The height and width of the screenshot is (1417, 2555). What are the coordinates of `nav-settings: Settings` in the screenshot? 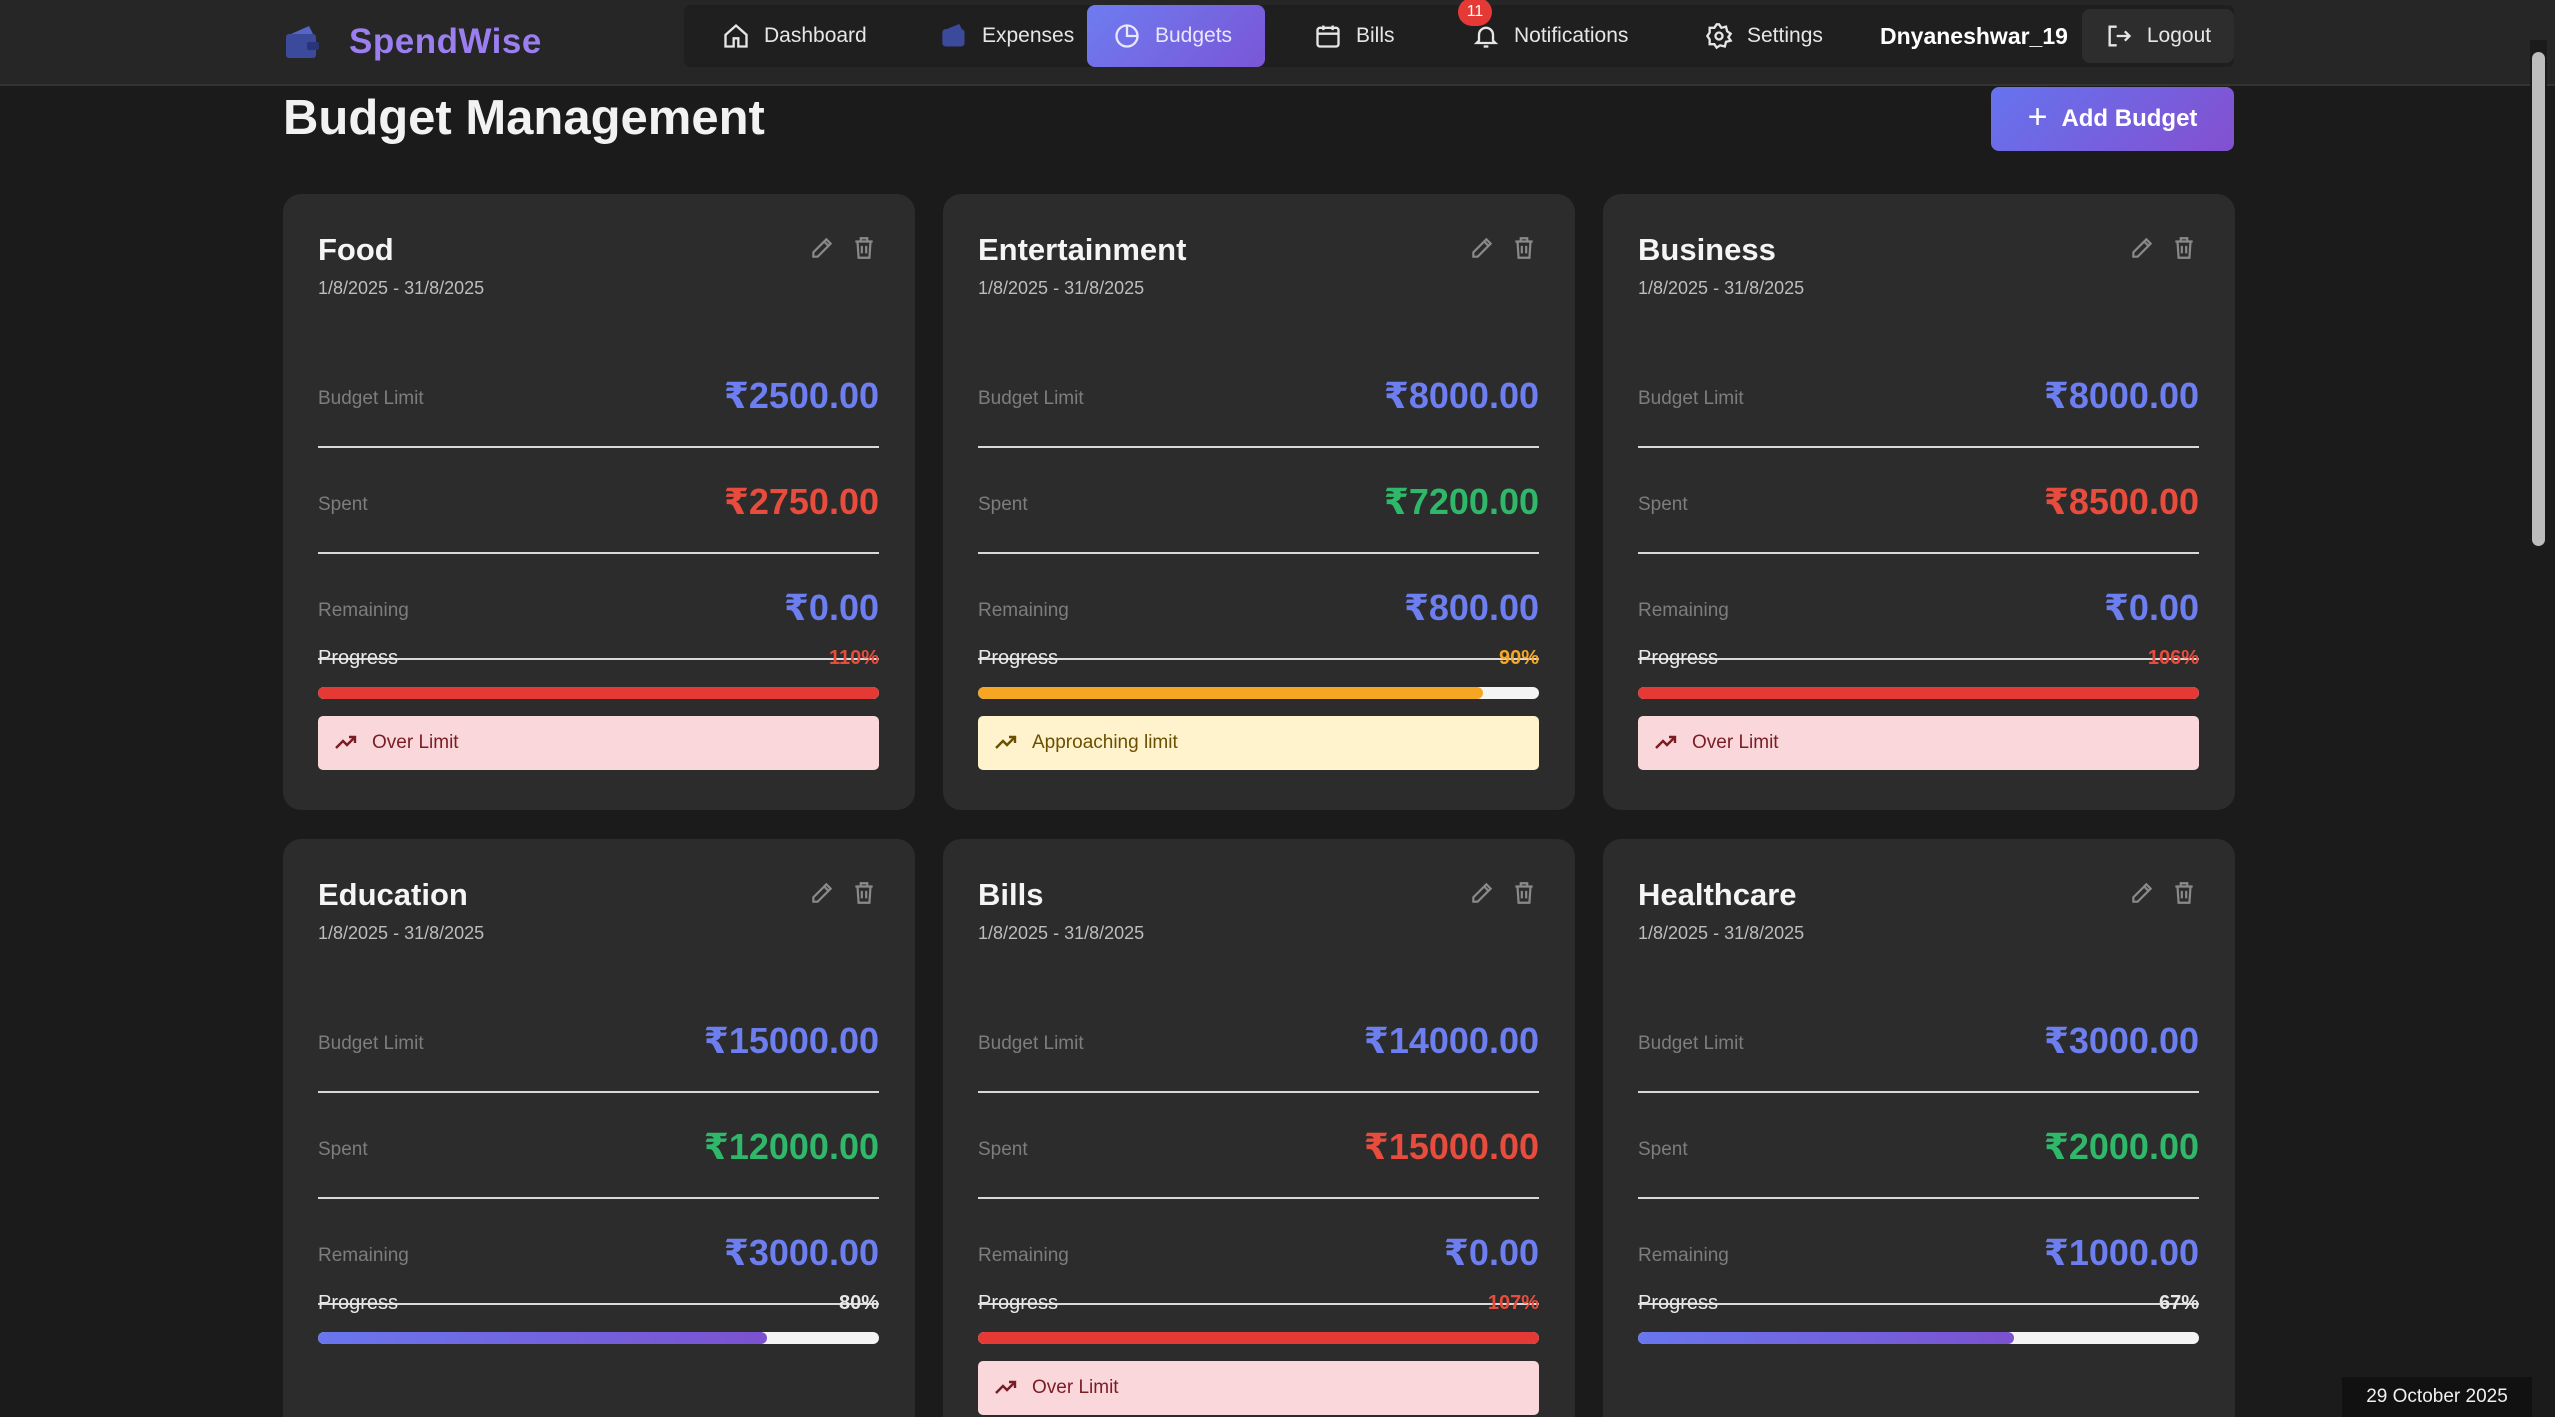 It's located at (1764, 36).